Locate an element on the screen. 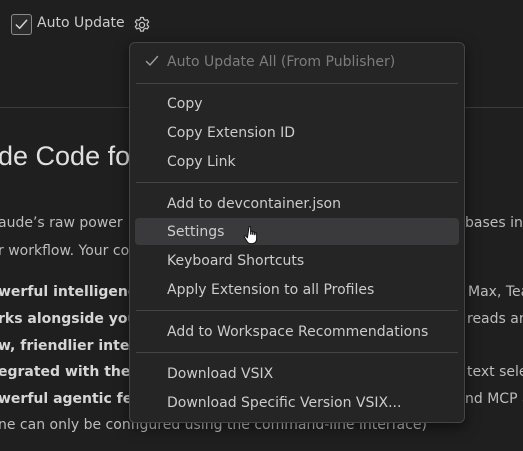  menu-item-add-to-devcontainer: Add to devcontainer.json is located at coordinates (297, 203).